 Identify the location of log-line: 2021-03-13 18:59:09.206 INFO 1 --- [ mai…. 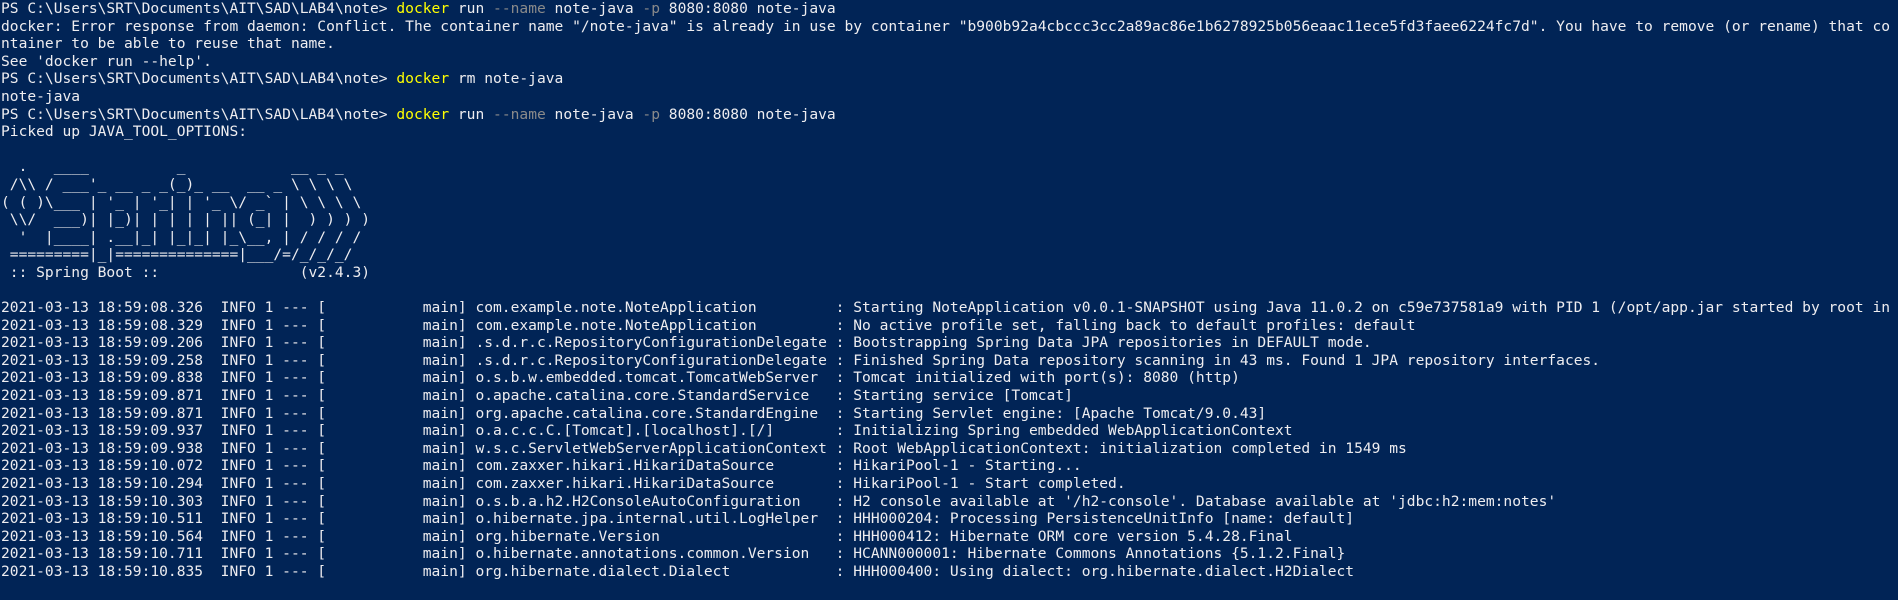
(686, 343).